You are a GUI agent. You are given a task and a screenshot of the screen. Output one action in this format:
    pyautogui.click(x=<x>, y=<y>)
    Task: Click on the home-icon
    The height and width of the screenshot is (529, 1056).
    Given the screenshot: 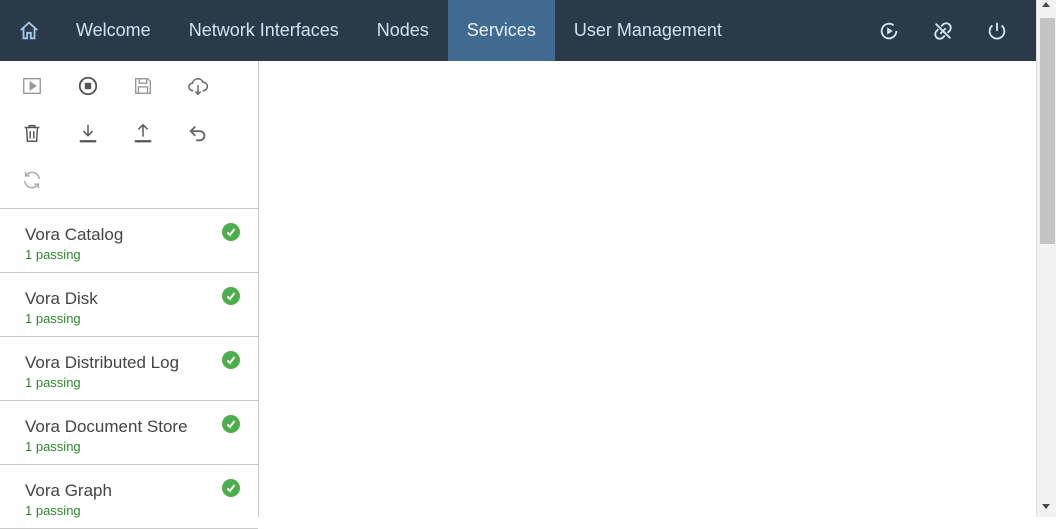 What is the action you would take?
    pyautogui.click(x=28, y=30)
    